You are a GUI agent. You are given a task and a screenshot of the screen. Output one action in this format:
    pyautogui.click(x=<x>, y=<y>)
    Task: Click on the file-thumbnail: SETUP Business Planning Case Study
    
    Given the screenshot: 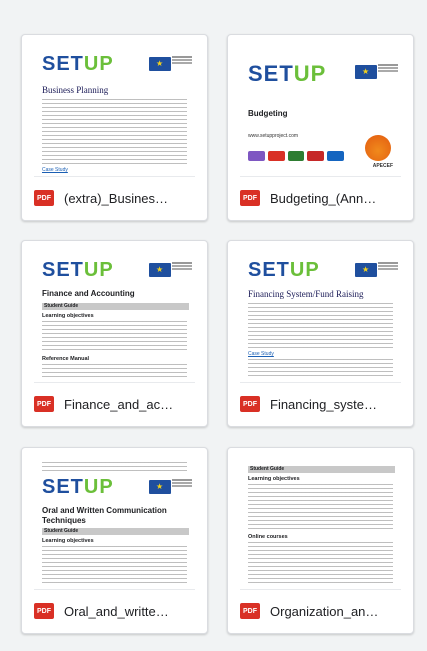 What is the action you would take?
    pyautogui.click(x=114, y=112)
    